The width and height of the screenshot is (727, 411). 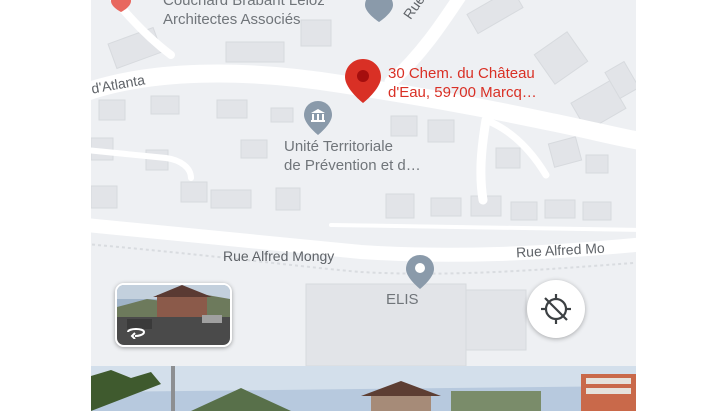 What do you see at coordinates (420, 272) in the screenshot?
I see `place-pin-icon-elis` at bounding box center [420, 272].